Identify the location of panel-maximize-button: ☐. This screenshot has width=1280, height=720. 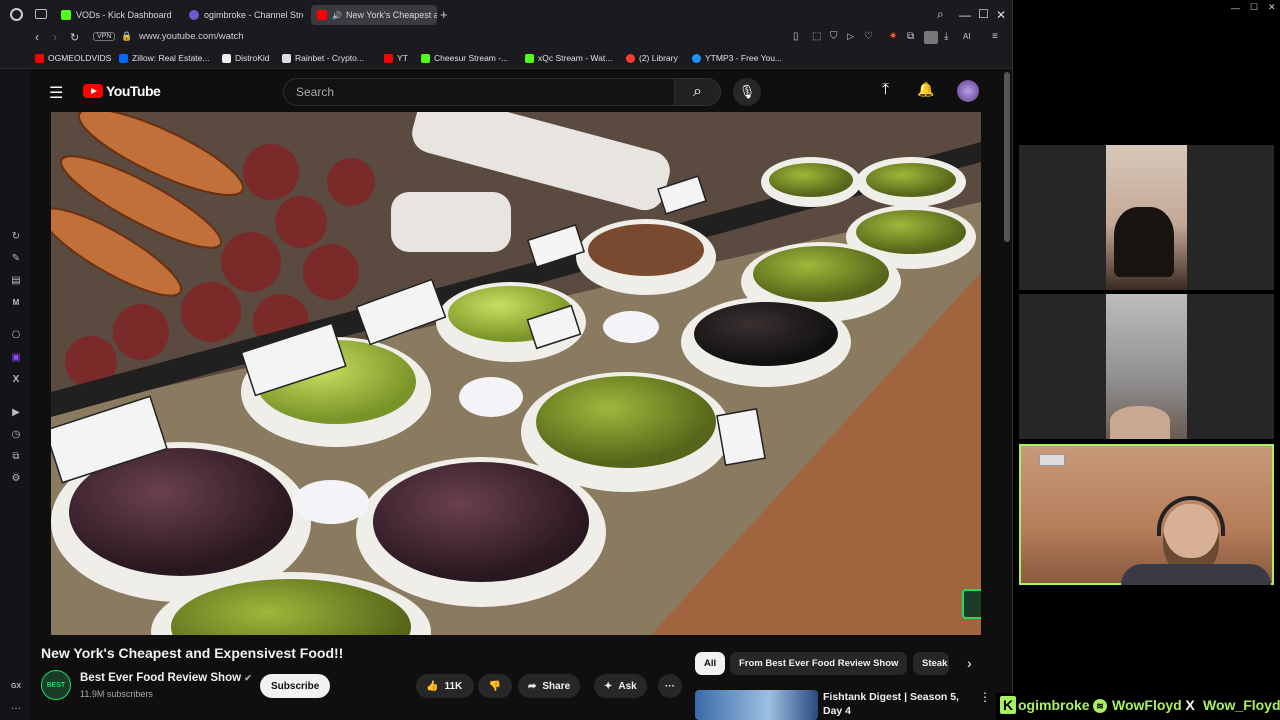
(1254, 7).